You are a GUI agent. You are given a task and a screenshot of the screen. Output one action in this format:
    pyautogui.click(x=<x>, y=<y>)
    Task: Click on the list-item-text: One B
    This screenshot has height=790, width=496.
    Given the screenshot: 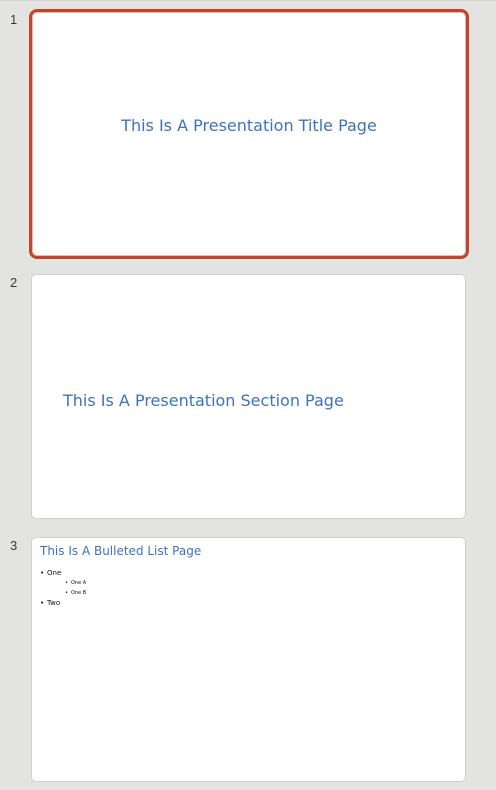 What is the action you would take?
    pyautogui.click(x=79, y=593)
    